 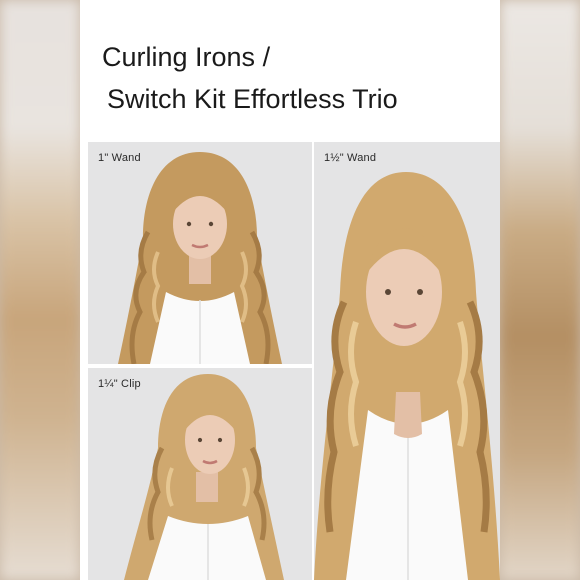 What do you see at coordinates (252, 99) in the screenshot?
I see `title-line-2: Switch Kit Effortless Trio` at bounding box center [252, 99].